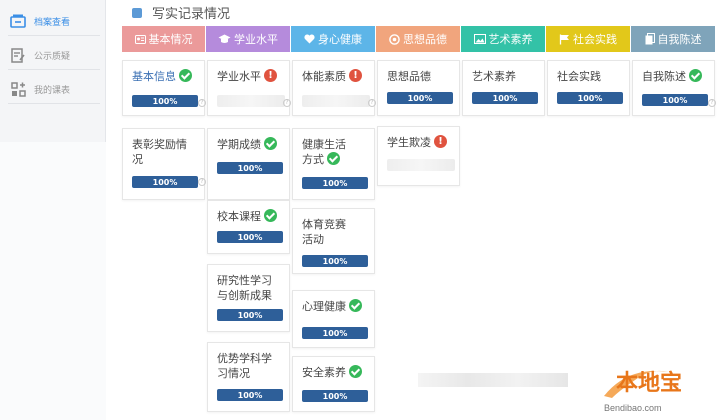 This screenshot has width=717, height=420. I want to click on card-practice: 社会实践 100%, so click(588, 88).